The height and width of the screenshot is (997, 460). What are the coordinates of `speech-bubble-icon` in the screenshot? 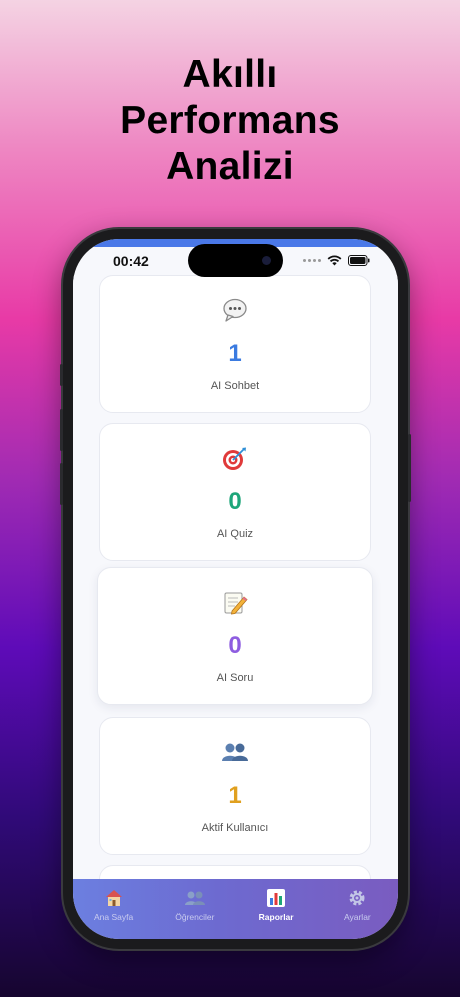 It's located at (235, 311).